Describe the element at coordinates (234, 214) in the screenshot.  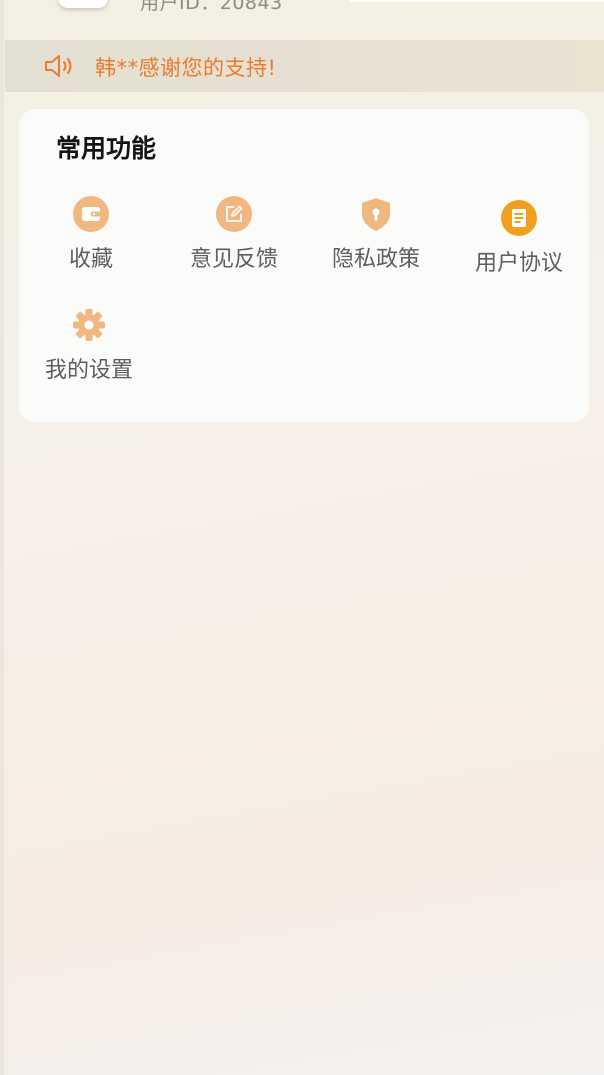
I see `edit-icon` at that location.